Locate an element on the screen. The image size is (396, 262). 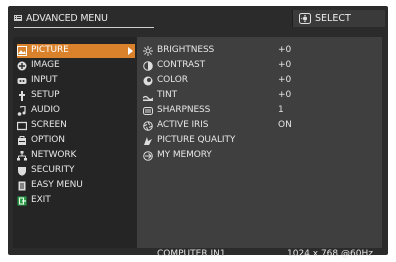
sidebar-item-input: INPUT is located at coordinates (76, 81).